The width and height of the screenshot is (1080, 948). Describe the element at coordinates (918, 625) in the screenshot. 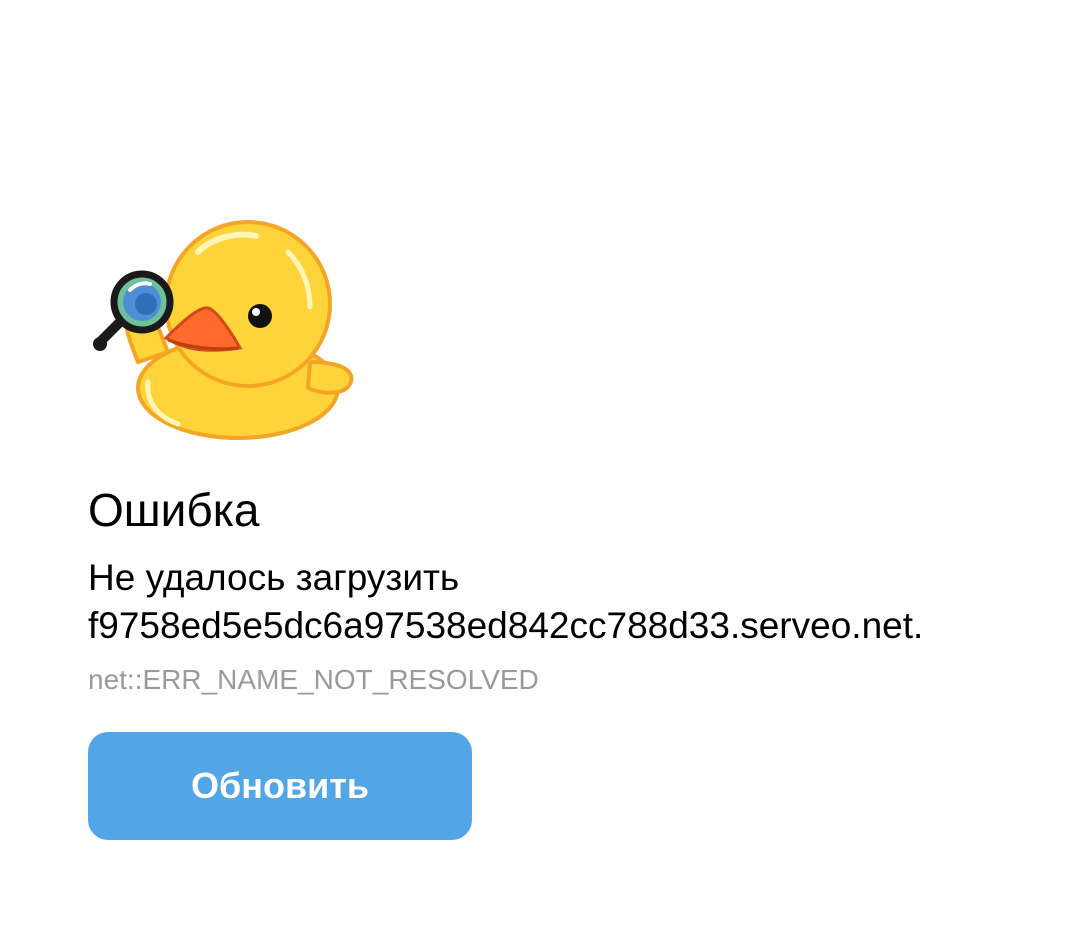

I see `error-message-suffix: .` at that location.